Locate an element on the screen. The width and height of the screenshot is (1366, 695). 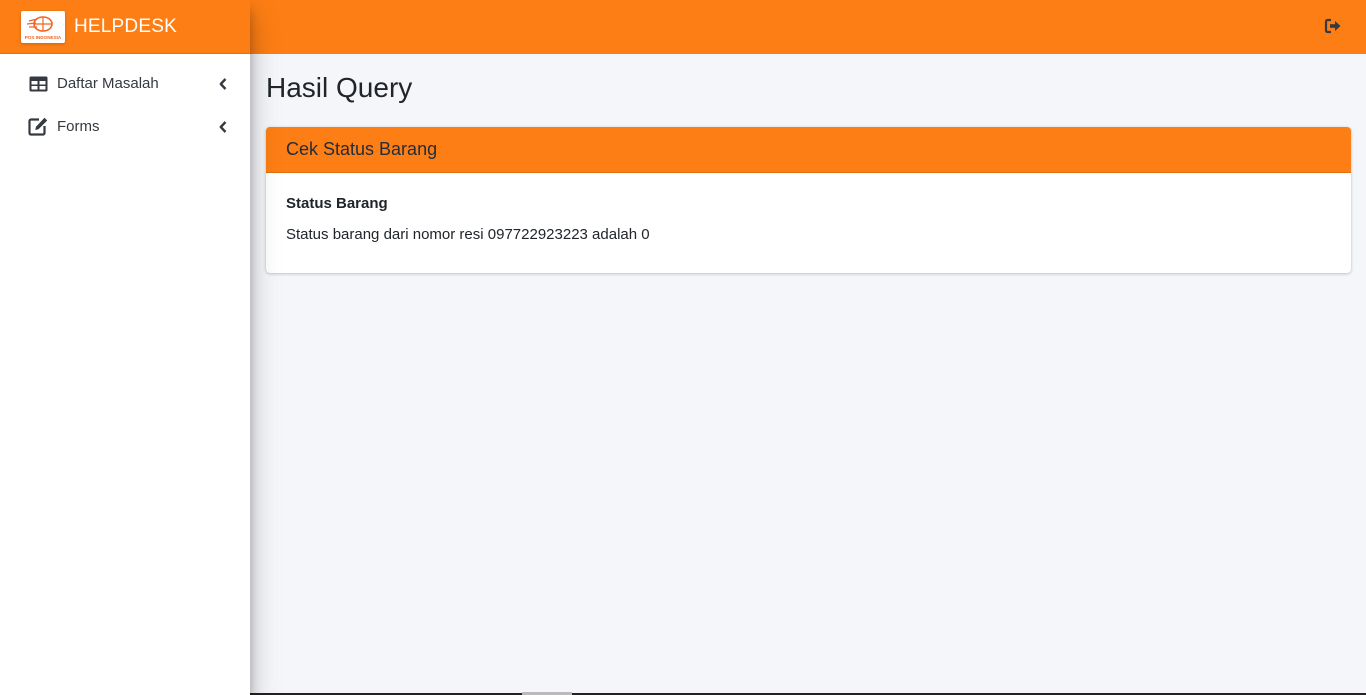
brand-link: POS INDONESIA HELPDESK is located at coordinates (125, 27).